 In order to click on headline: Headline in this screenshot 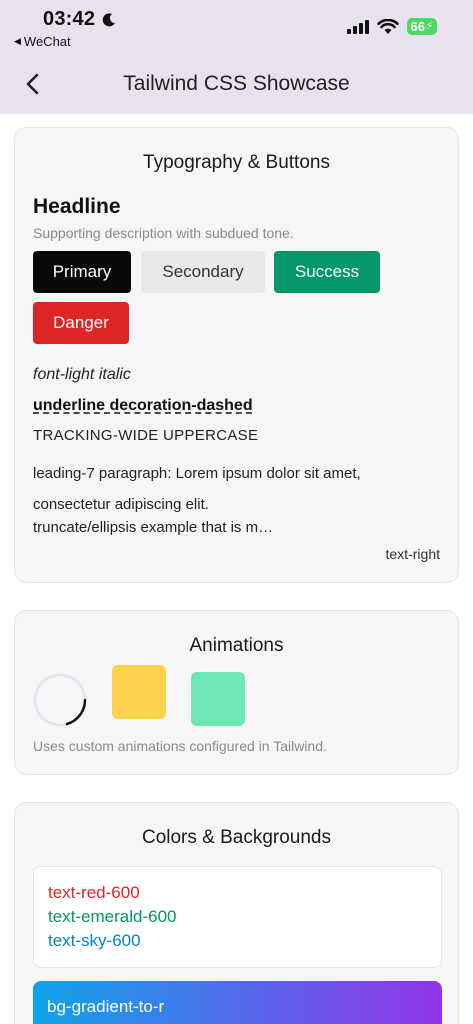, I will do `click(77, 206)`.